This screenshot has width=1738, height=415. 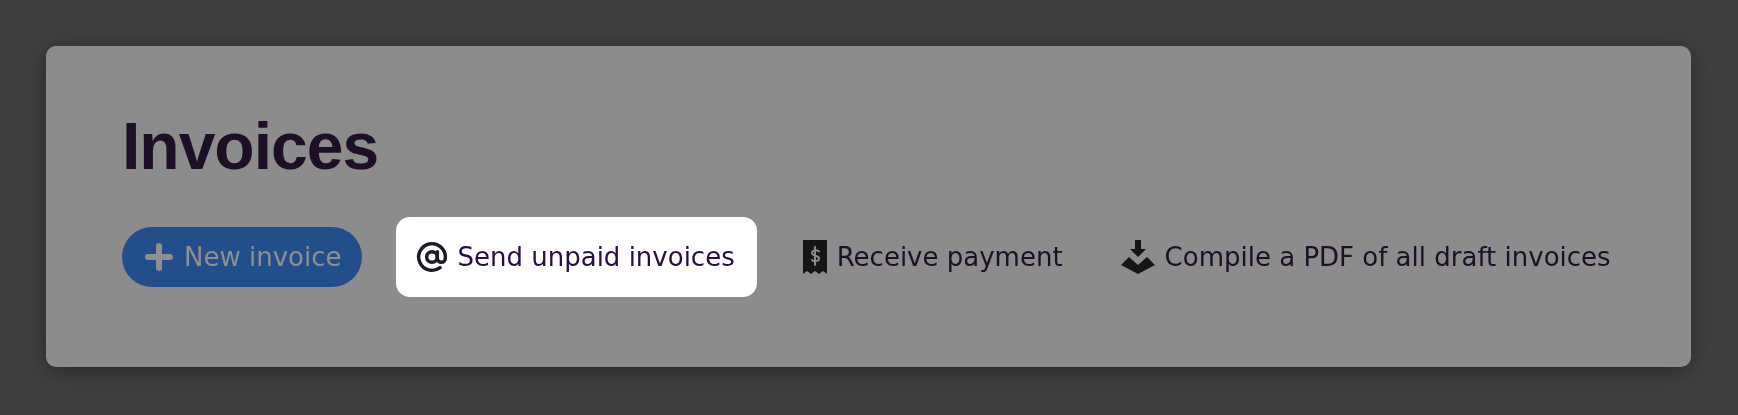 What do you see at coordinates (431, 256) in the screenshot?
I see `at-sign-icon` at bounding box center [431, 256].